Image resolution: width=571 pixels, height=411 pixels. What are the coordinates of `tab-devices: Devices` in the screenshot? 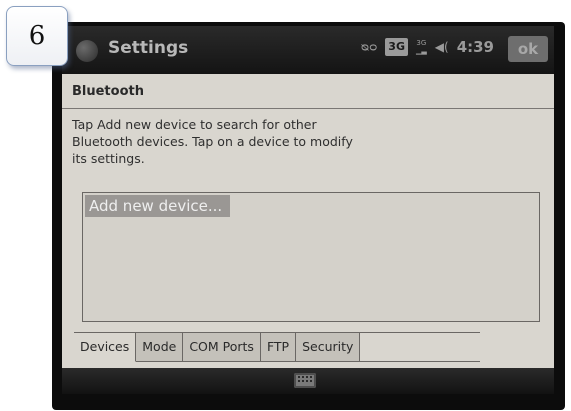 It's located at (105, 347).